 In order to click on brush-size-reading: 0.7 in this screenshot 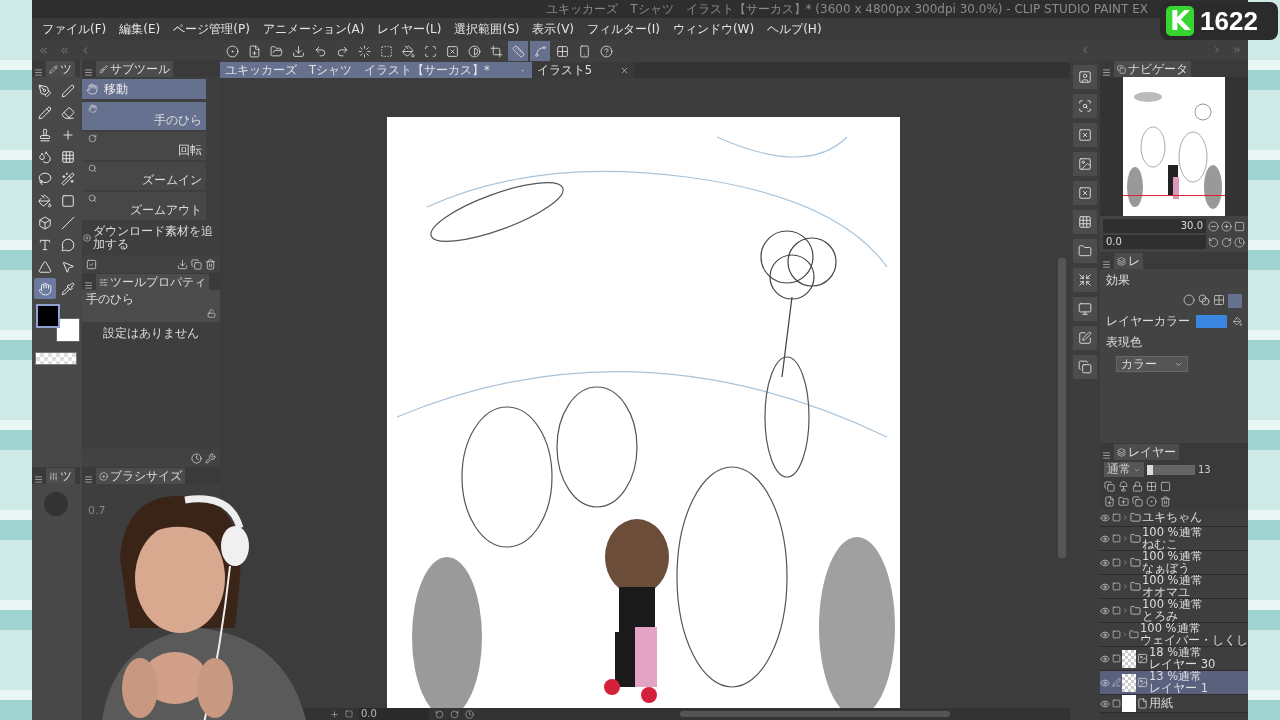, I will do `click(97, 510)`.